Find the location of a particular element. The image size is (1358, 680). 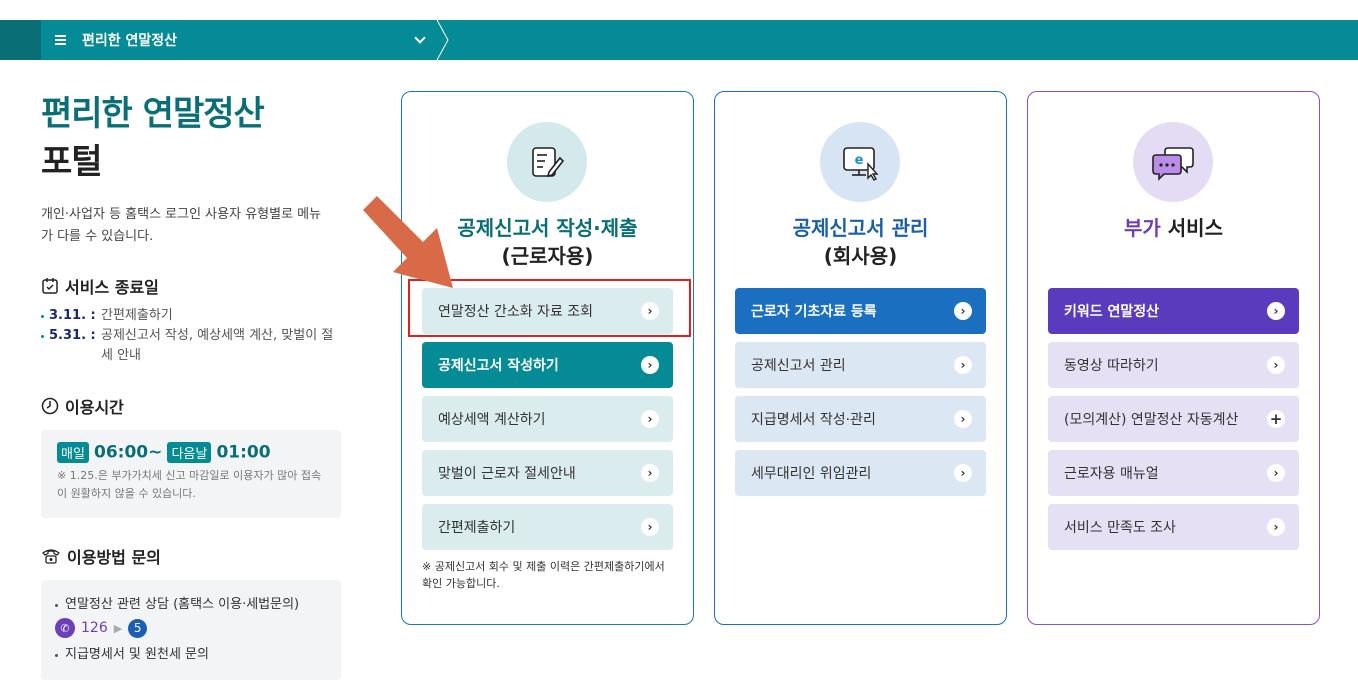

topbar-home-block is located at coordinates (20, 40).